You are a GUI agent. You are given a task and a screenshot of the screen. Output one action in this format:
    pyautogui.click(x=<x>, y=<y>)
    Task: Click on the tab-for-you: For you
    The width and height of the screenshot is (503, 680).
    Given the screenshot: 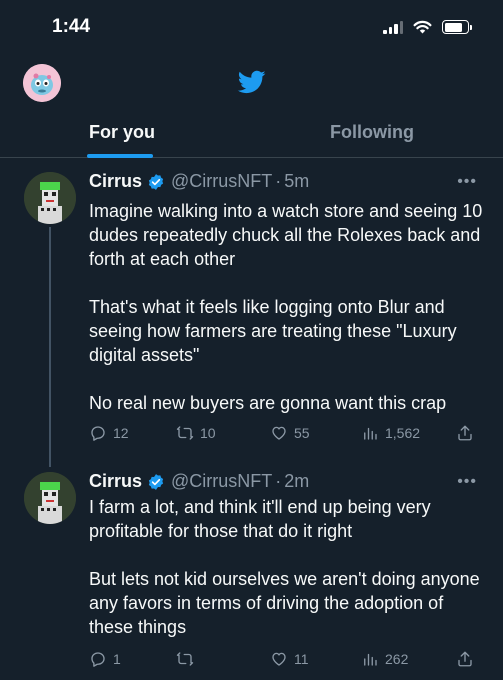 What is the action you would take?
    pyautogui.click(x=122, y=132)
    